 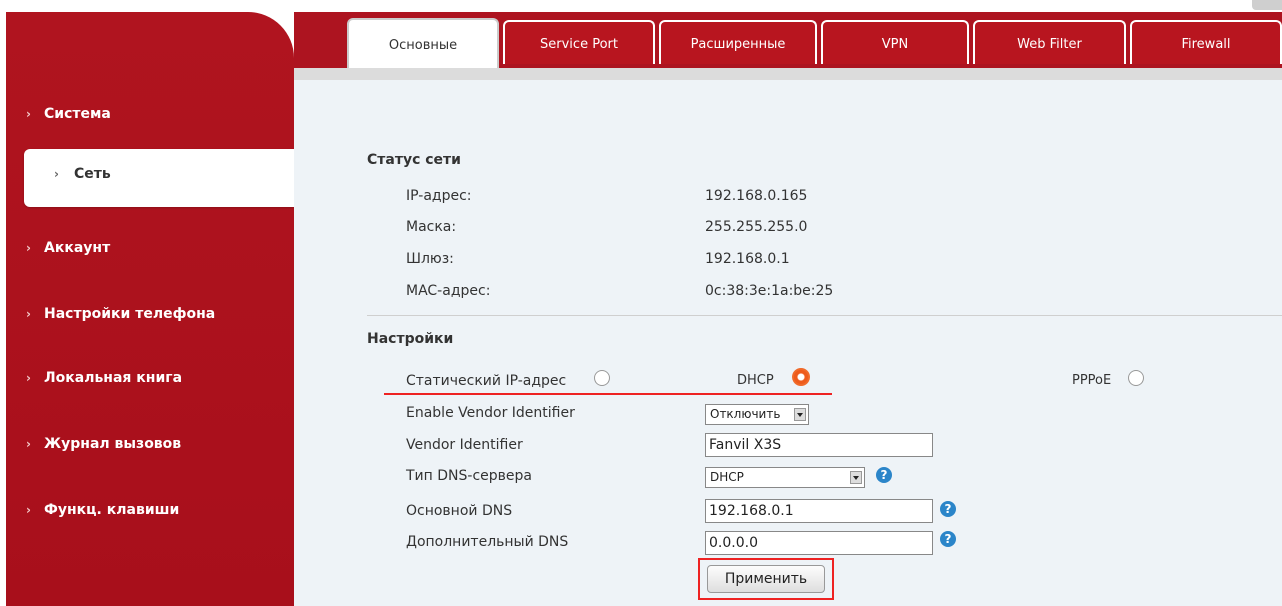 What do you see at coordinates (756, 196) in the screenshot?
I see `ip-address-value: 192.168.0.165` at bounding box center [756, 196].